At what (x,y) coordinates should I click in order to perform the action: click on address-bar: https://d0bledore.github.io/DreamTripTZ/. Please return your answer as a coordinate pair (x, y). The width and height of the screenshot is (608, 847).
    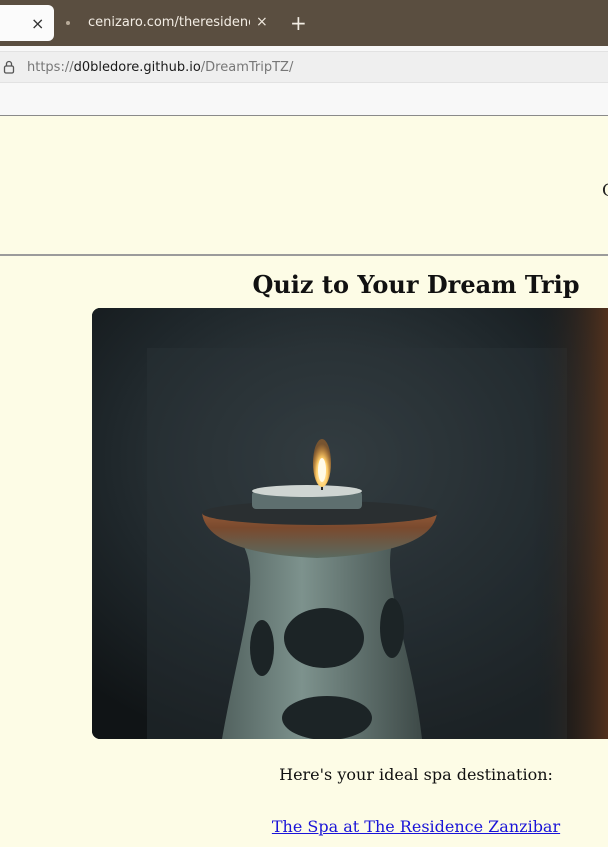
    Looking at the image, I should click on (304, 67).